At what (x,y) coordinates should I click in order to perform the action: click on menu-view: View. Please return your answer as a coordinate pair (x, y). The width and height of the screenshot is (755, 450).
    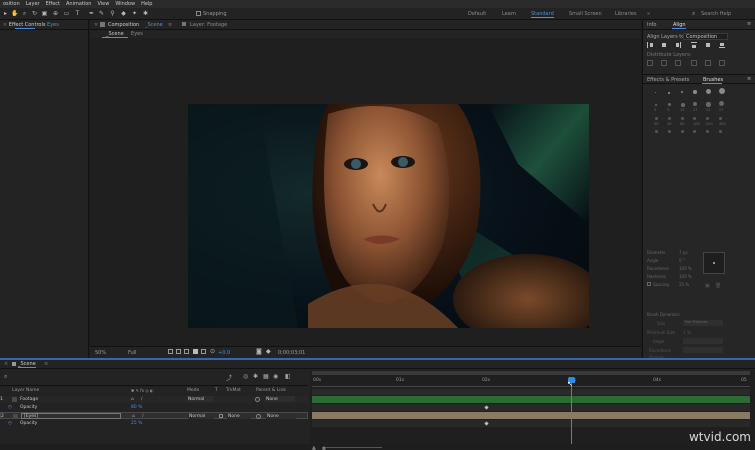
    Looking at the image, I should click on (103, 4).